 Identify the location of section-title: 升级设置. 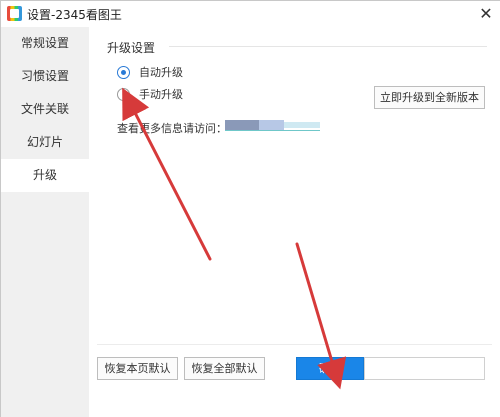
(131, 48).